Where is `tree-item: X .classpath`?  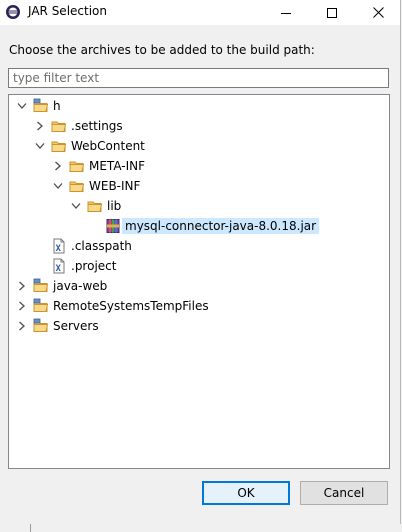 tree-item: X .classpath is located at coordinates (82, 246).